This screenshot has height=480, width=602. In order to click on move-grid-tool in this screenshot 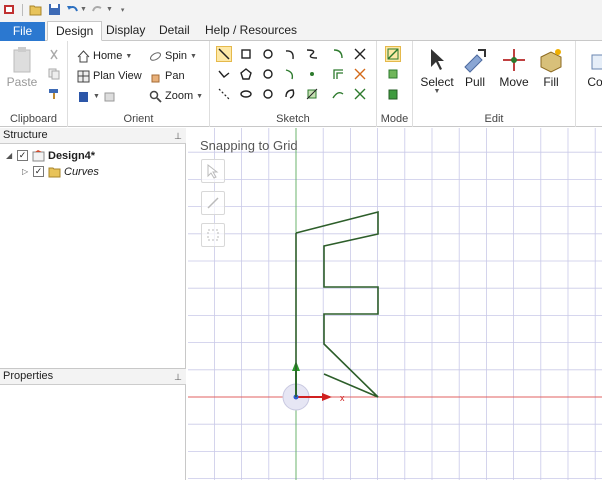, I will do `click(213, 203)`.